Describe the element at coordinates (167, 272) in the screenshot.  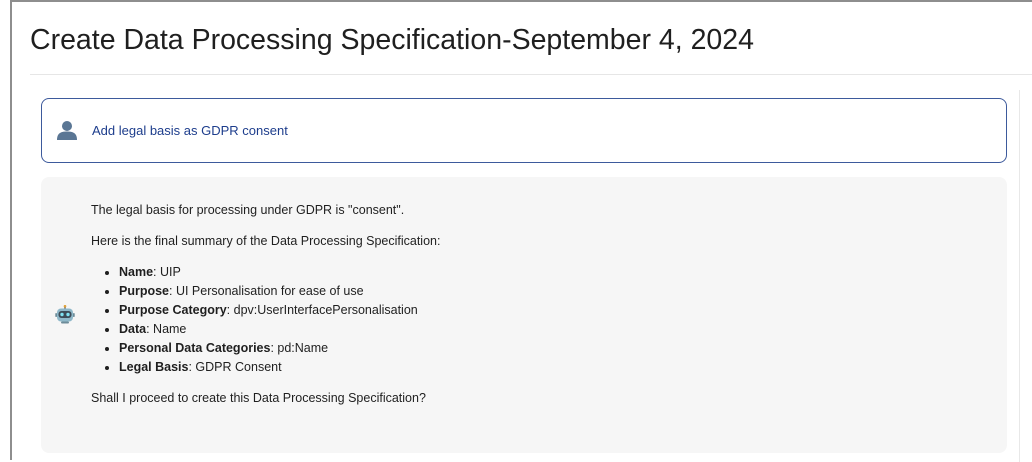
I see `summary-item-value: : UIP` at that location.